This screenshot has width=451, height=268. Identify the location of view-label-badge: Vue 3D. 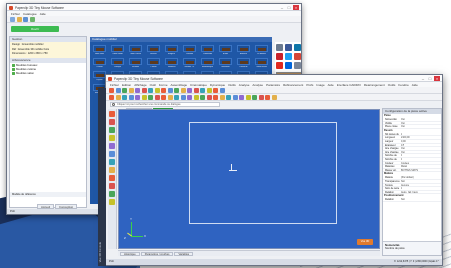
(365, 242).